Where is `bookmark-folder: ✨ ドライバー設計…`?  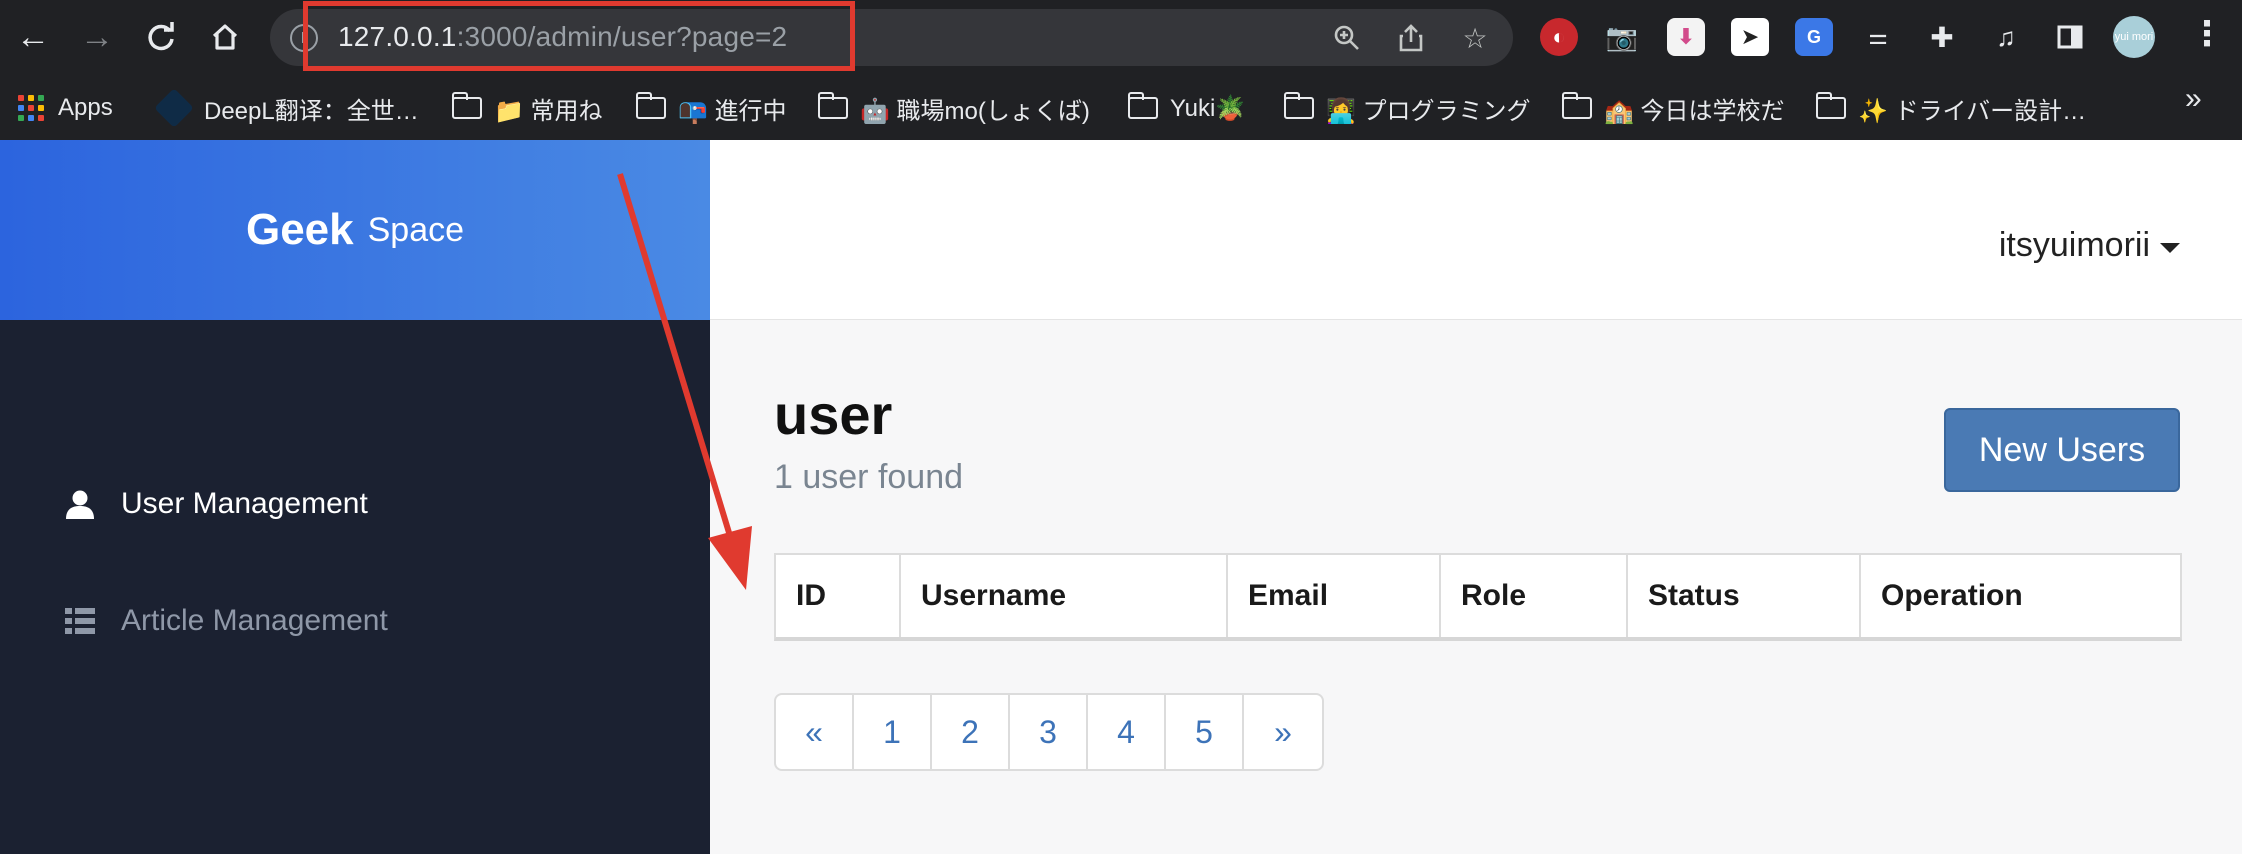 bookmark-folder: ✨ ドライバー設計… is located at coordinates (1951, 108).